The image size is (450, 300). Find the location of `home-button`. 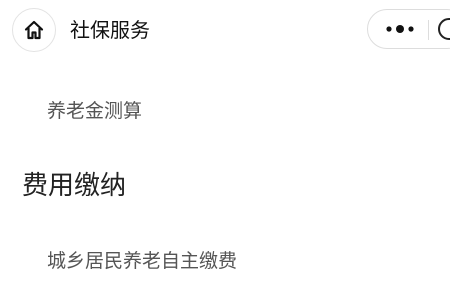

home-button is located at coordinates (34, 30).